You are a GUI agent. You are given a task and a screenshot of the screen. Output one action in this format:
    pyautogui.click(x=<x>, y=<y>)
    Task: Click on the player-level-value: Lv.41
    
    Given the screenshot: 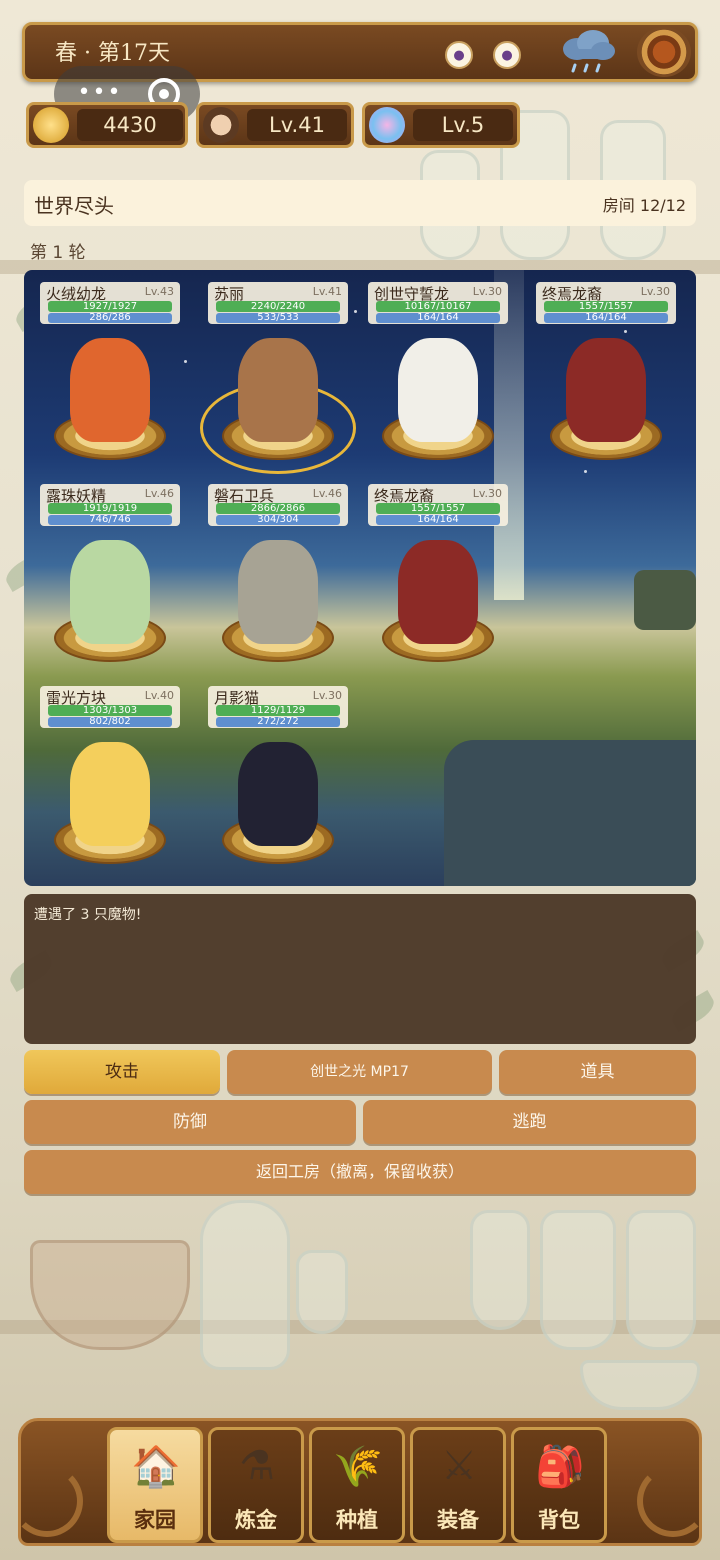 What is the action you would take?
    pyautogui.click(x=297, y=125)
    